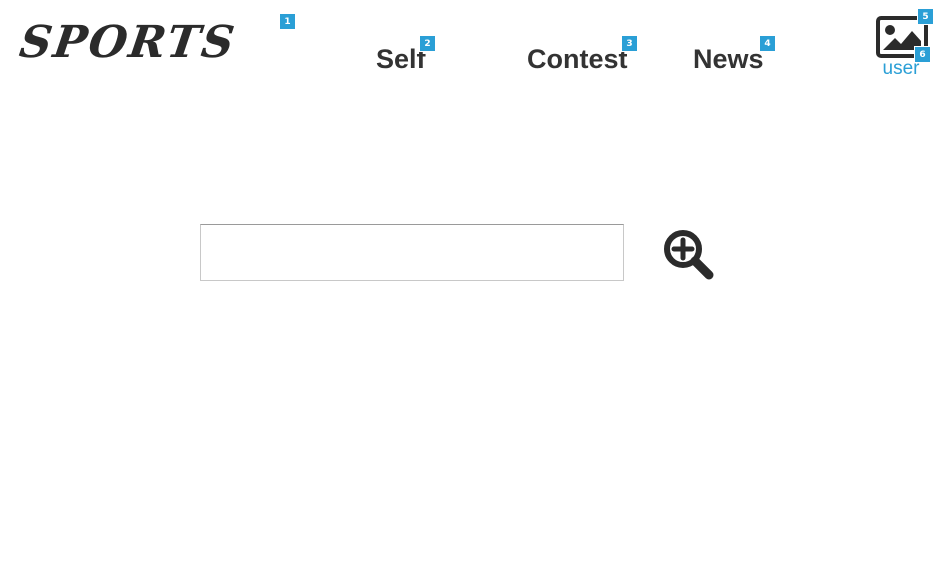  I want to click on zoom-in-icon, so click(689, 255).